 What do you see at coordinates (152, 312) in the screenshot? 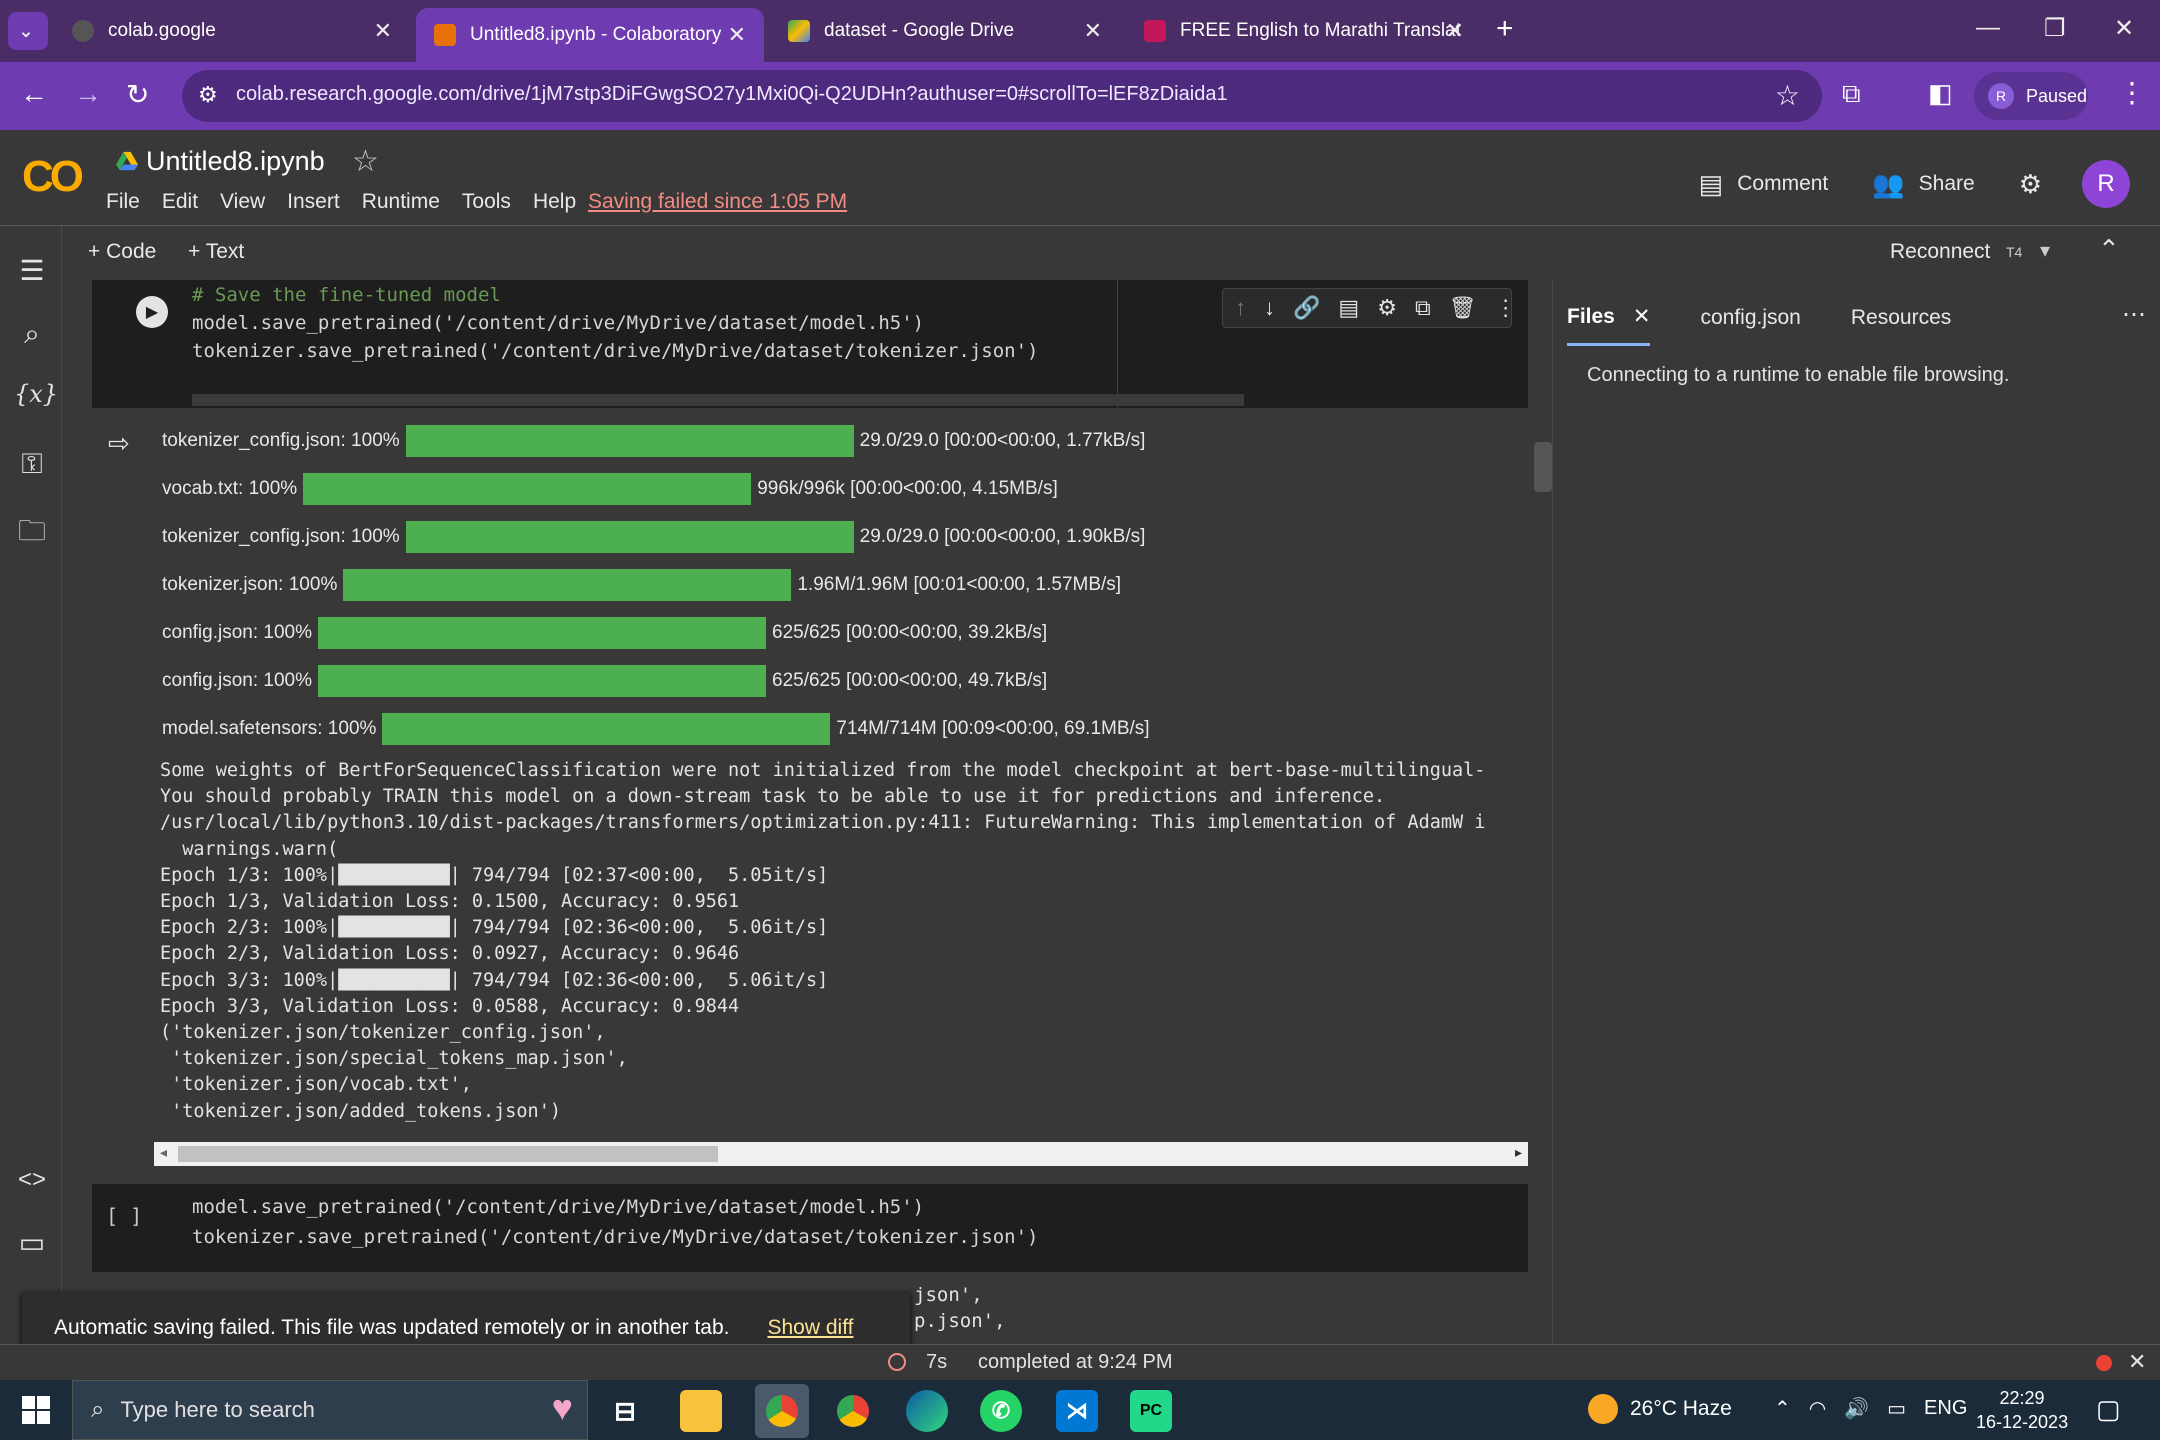
I see `run-cell-button: ▶` at bounding box center [152, 312].